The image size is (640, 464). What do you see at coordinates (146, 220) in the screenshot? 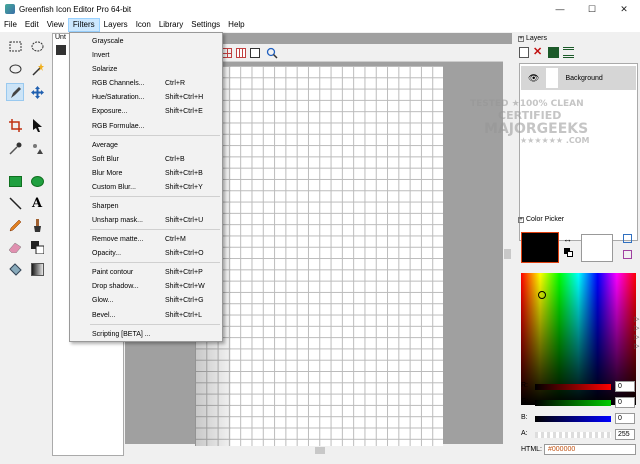
I see `menu-item-unsharp-mask: Unsharp mask... Shift+Ctrl+U` at bounding box center [146, 220].